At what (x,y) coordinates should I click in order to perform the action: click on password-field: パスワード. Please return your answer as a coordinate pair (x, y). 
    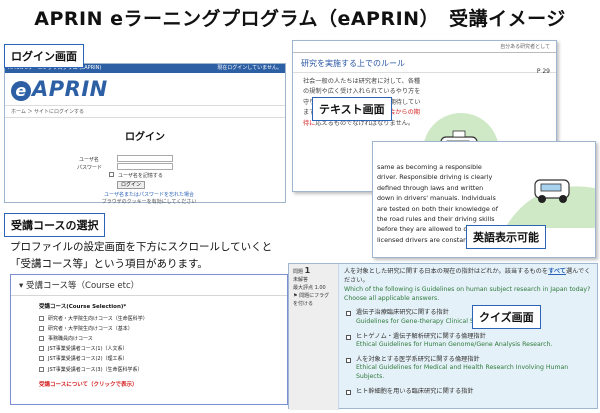
    Looking at the image, I should click on (89, 167).